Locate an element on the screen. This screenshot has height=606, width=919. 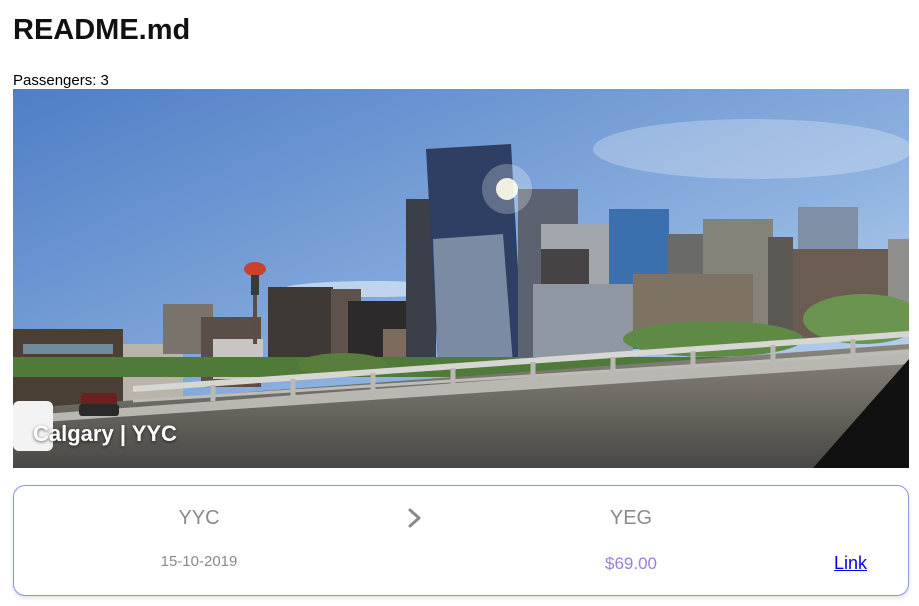
chevron-right-icon is located at coordinates (414, 518).